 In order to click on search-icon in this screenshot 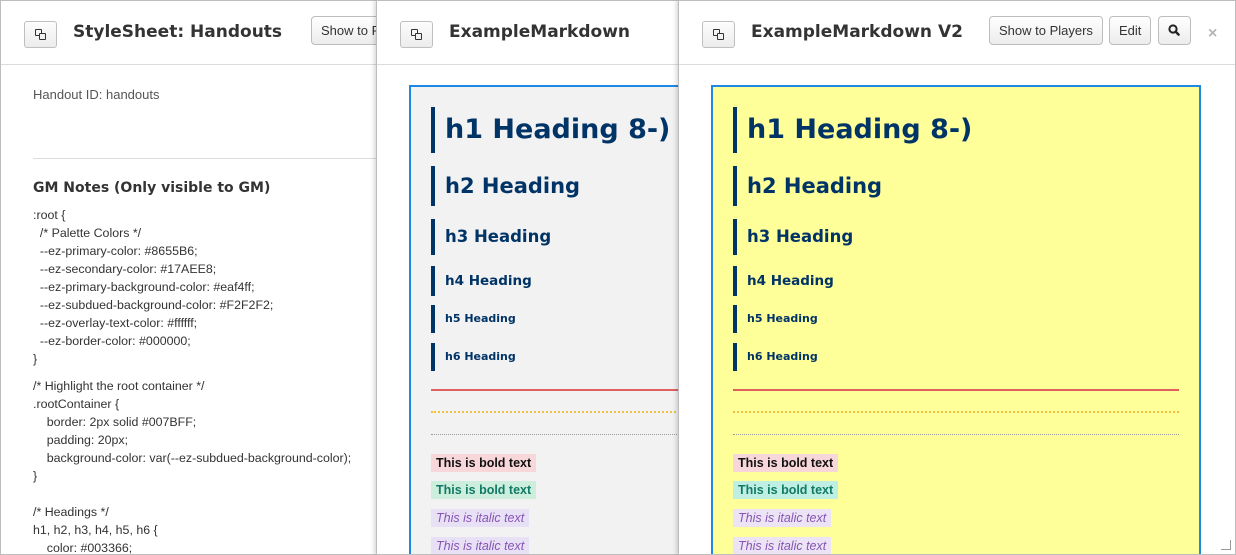, I will do `click(1174, 30)`.